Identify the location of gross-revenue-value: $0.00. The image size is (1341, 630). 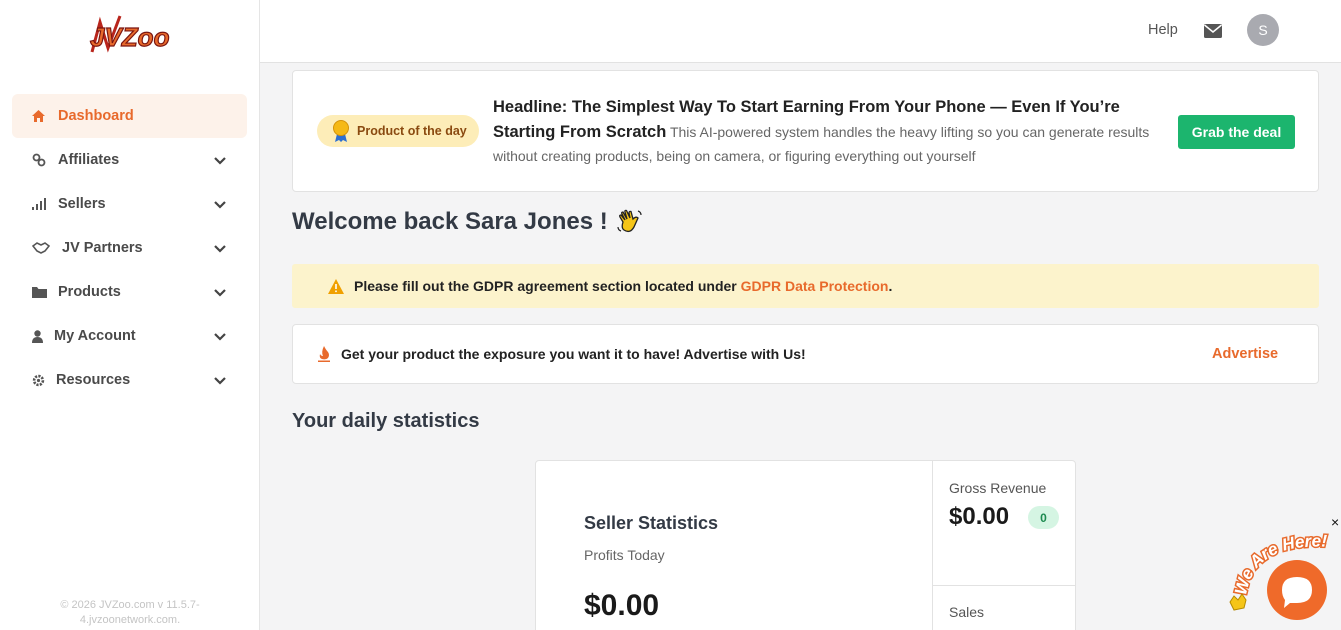
(979, 516).